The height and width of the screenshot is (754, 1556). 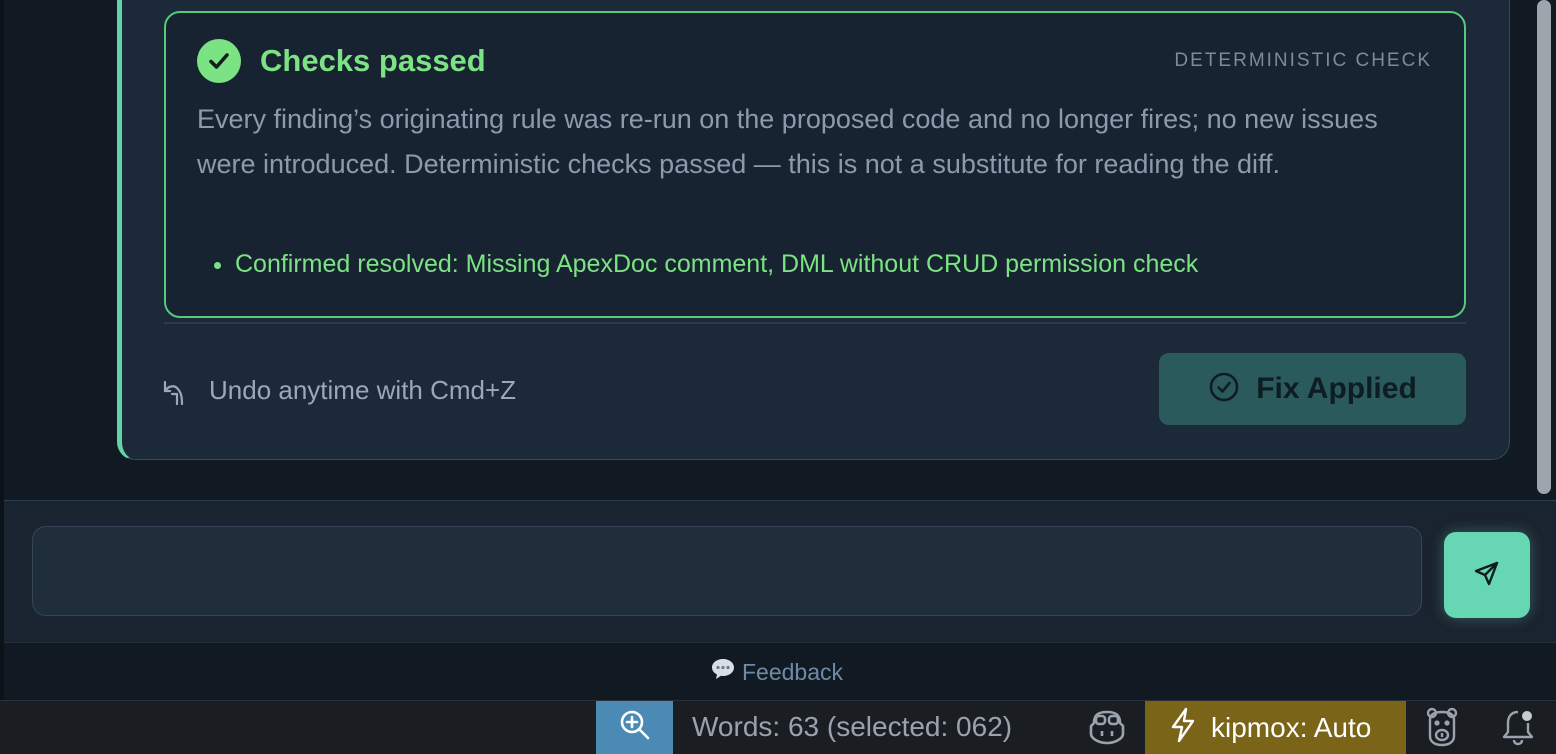 What do you see at coordinates (1224, 389) in the screenshot?
I see `check-circle-outline-icon` at bounding box center [1224, 389].